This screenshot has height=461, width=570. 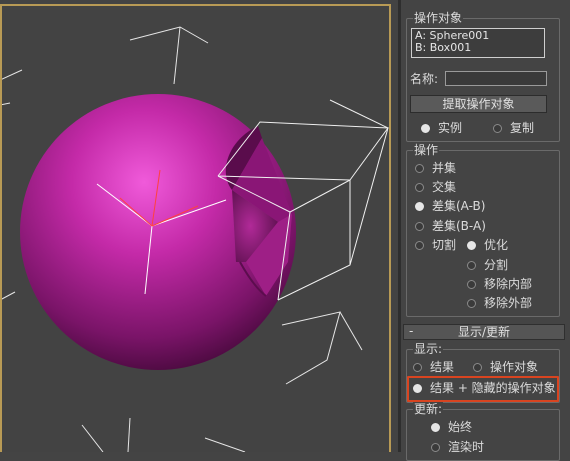 I want to click on rollout-title: 显示/更新, so click(x=484, y=332).